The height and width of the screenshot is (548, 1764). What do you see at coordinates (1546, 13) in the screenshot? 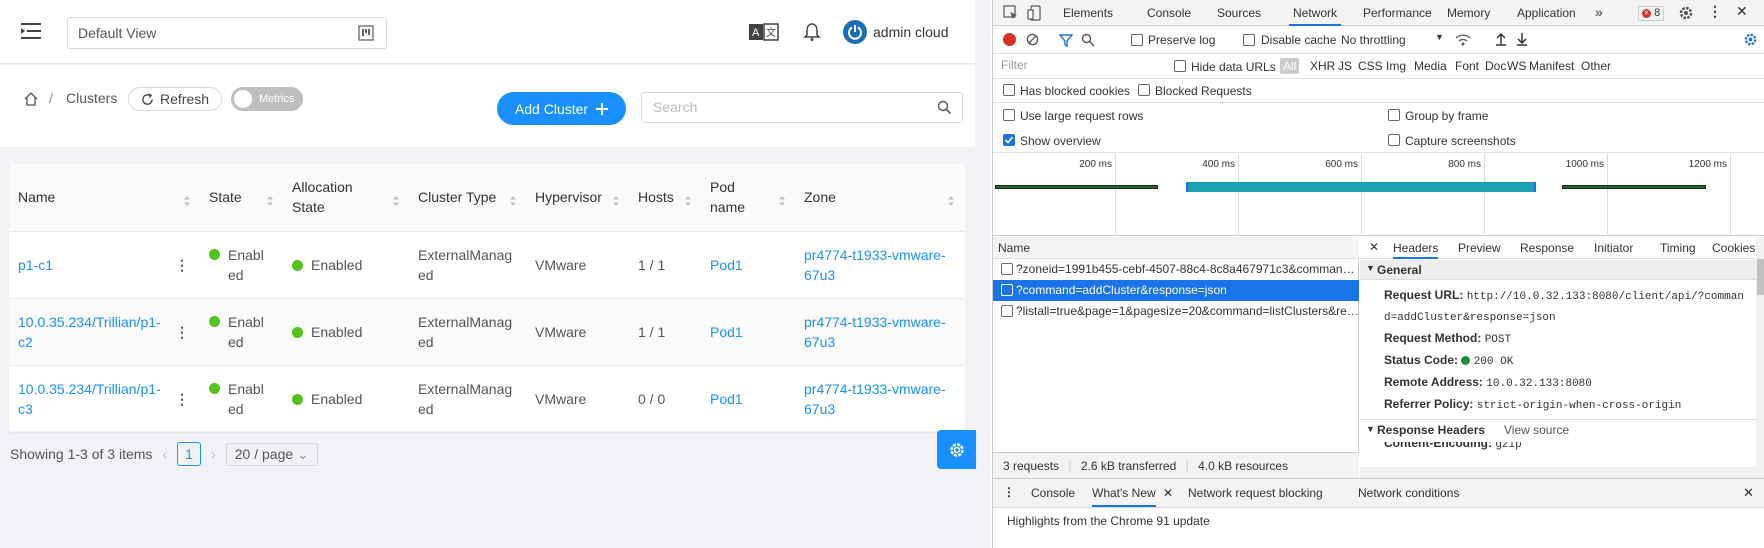
I see `devtools-tab: Application` at bounding box center [1546, 13].